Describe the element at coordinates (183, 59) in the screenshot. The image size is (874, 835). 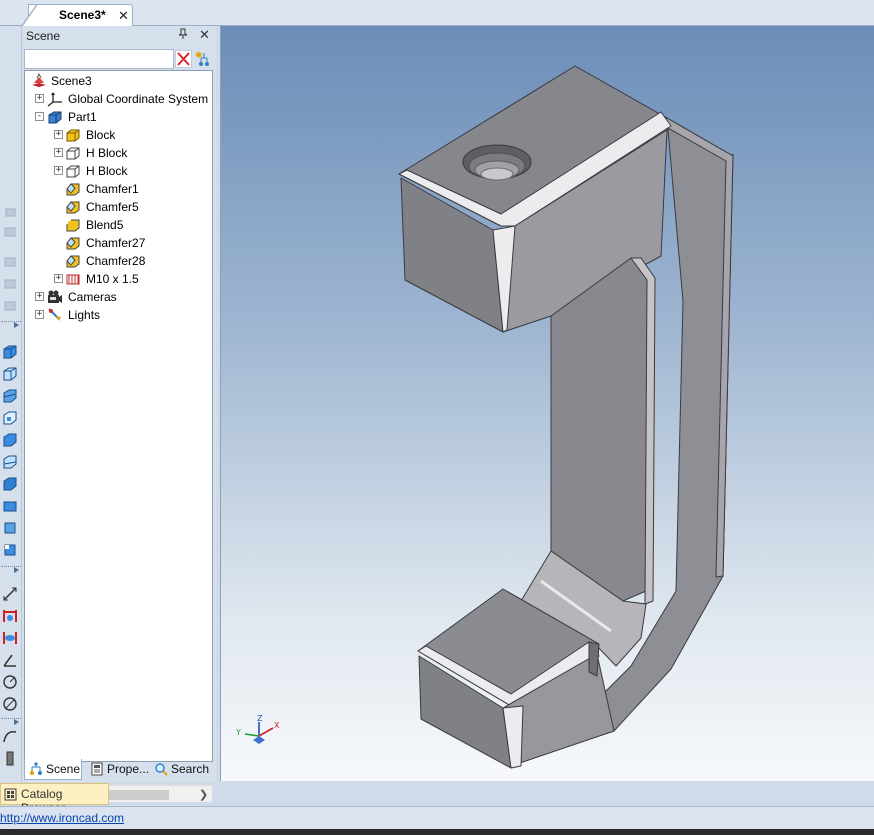
I see `clear-search-icon` at that location.